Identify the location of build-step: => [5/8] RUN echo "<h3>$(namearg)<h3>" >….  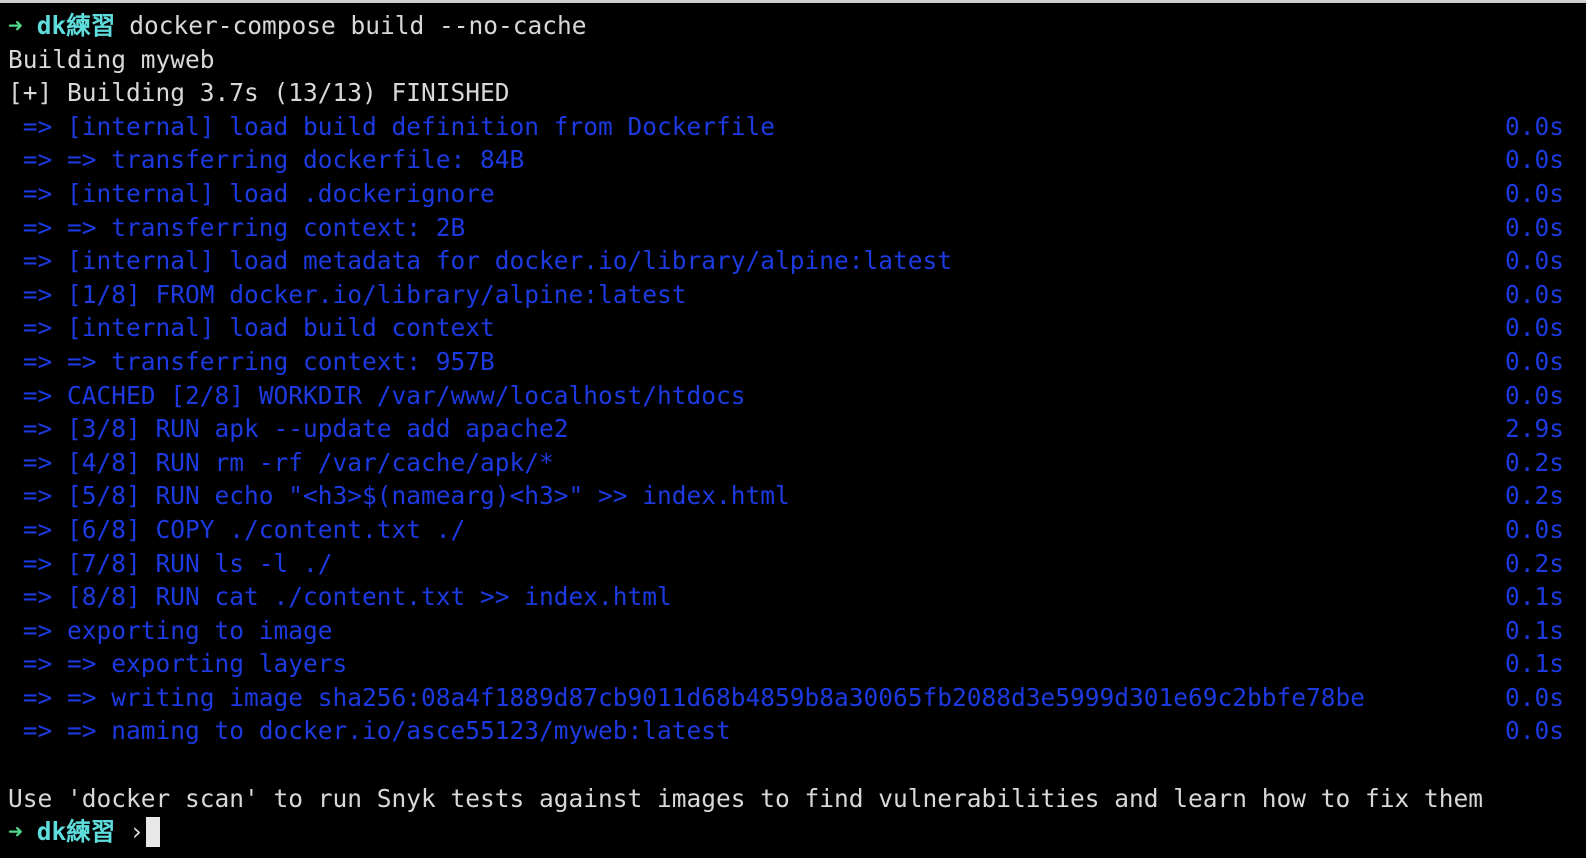
(793, 496).